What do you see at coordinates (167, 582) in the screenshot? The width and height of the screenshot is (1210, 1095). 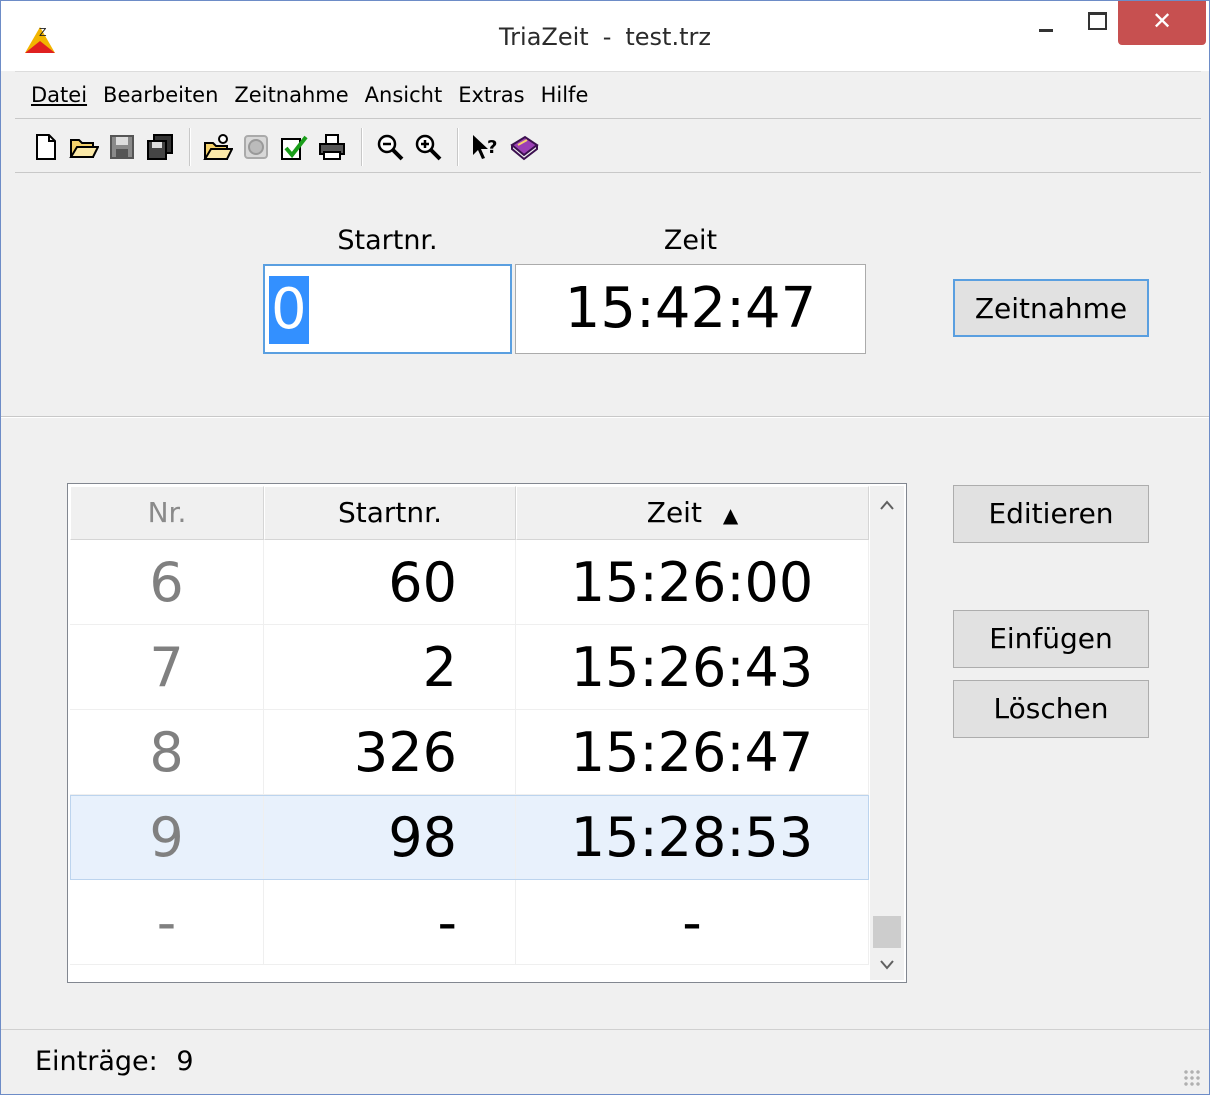 I see `cell-nr: 6` at bounding box center [167, 582].